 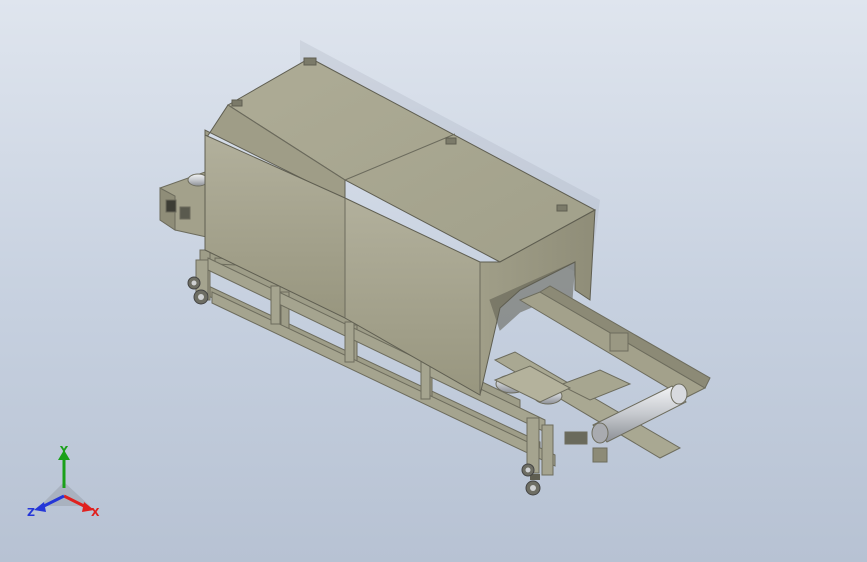 What do you see at coordinates (95, 512) in the screenshot?
I see `triad-x-label: X` at bounding box center [95, 512].